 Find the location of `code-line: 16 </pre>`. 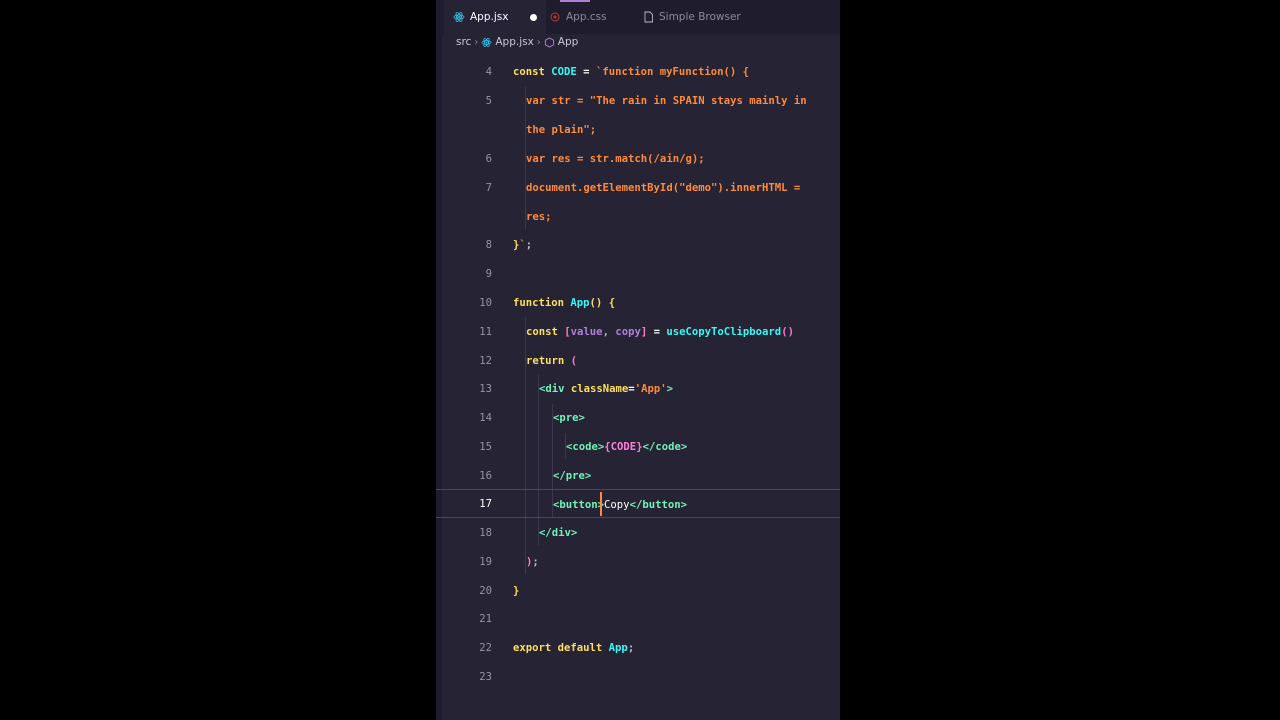

code-line: 16 </pre> is located at coordinates (638, 475).